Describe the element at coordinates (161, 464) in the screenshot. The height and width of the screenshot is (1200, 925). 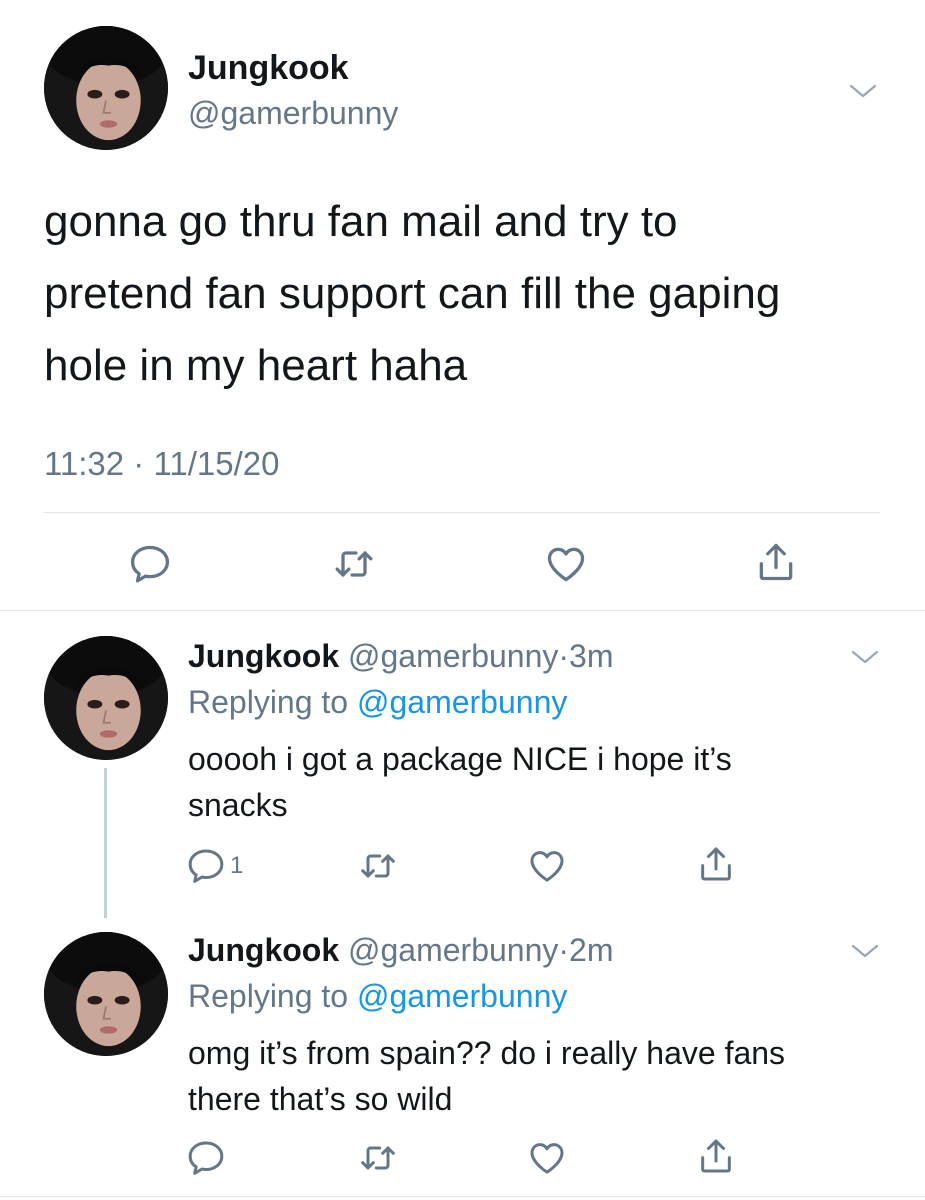
I see `tweet-timestamp: 11:32 · 11/15/20` at that location.